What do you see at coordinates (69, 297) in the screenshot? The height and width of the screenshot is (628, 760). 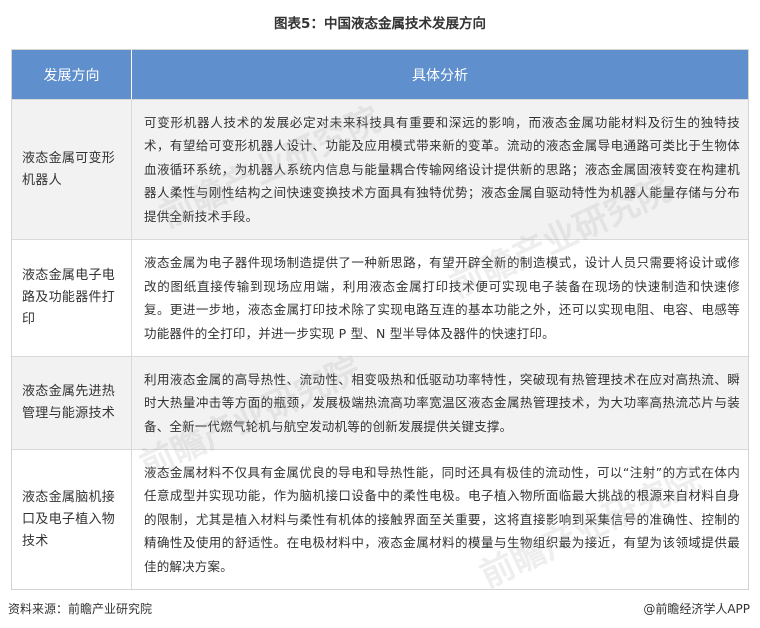 I see `direction-text: 液态金属电子电路及功能器件打印` at bounding box center [69, 297].